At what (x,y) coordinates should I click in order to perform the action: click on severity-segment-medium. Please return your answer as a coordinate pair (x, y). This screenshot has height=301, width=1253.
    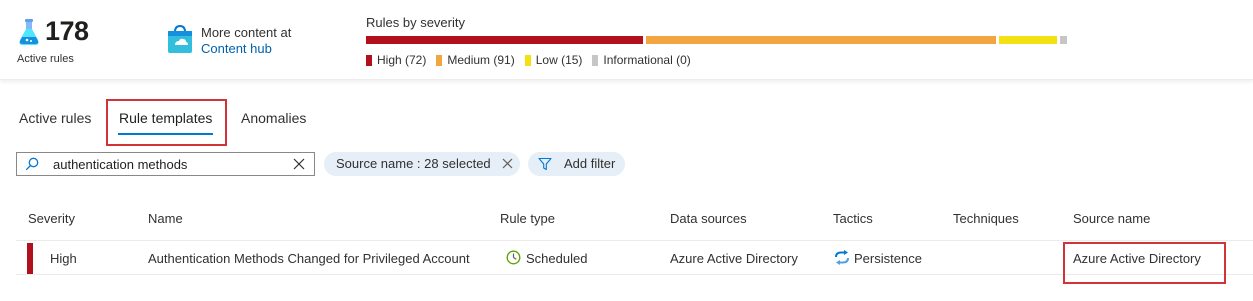
    Looking at the image, I should click on (821, 40).